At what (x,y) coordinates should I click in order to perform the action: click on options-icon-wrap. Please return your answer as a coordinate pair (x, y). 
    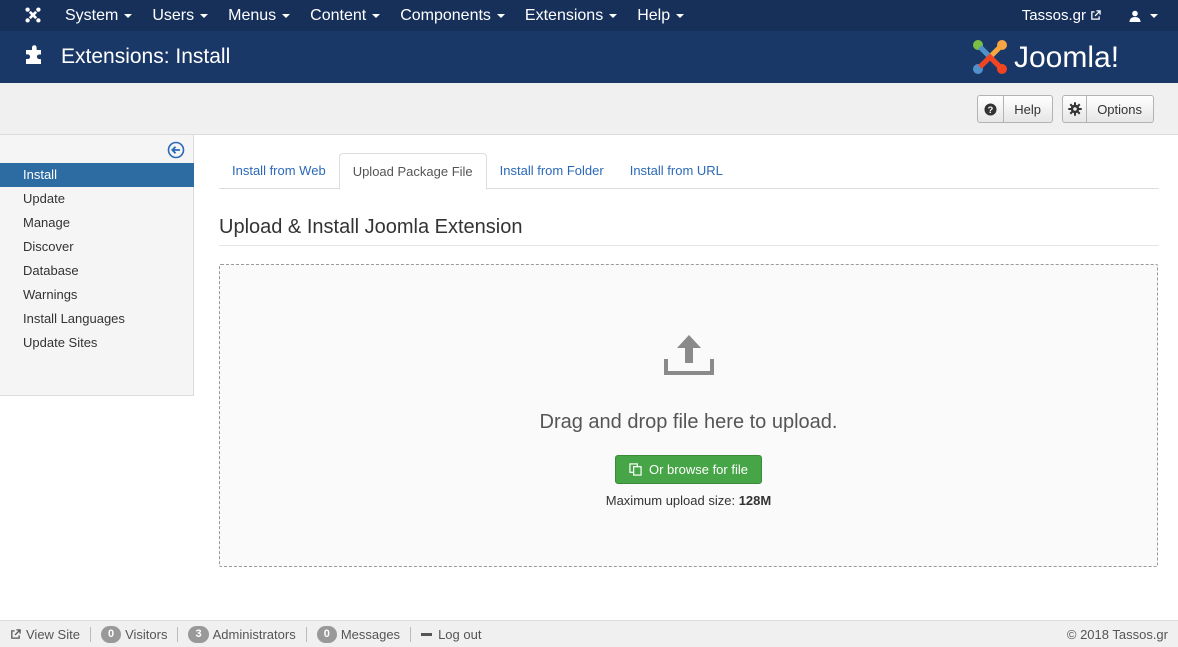
    Looking at the image, I should click on (1075, 109).